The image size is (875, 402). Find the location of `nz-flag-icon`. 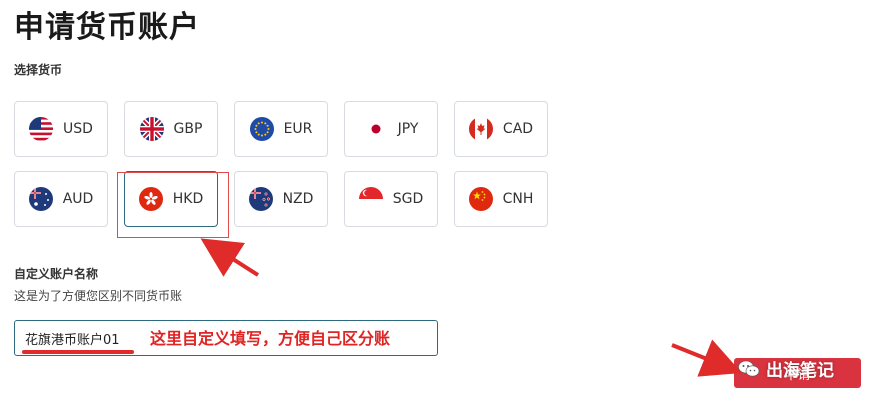

nz-flag-icon is located at coordinates (260, 199).